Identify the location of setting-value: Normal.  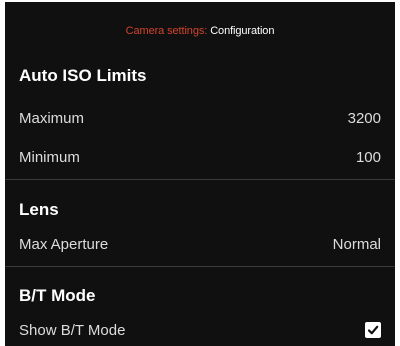
(356, 244).